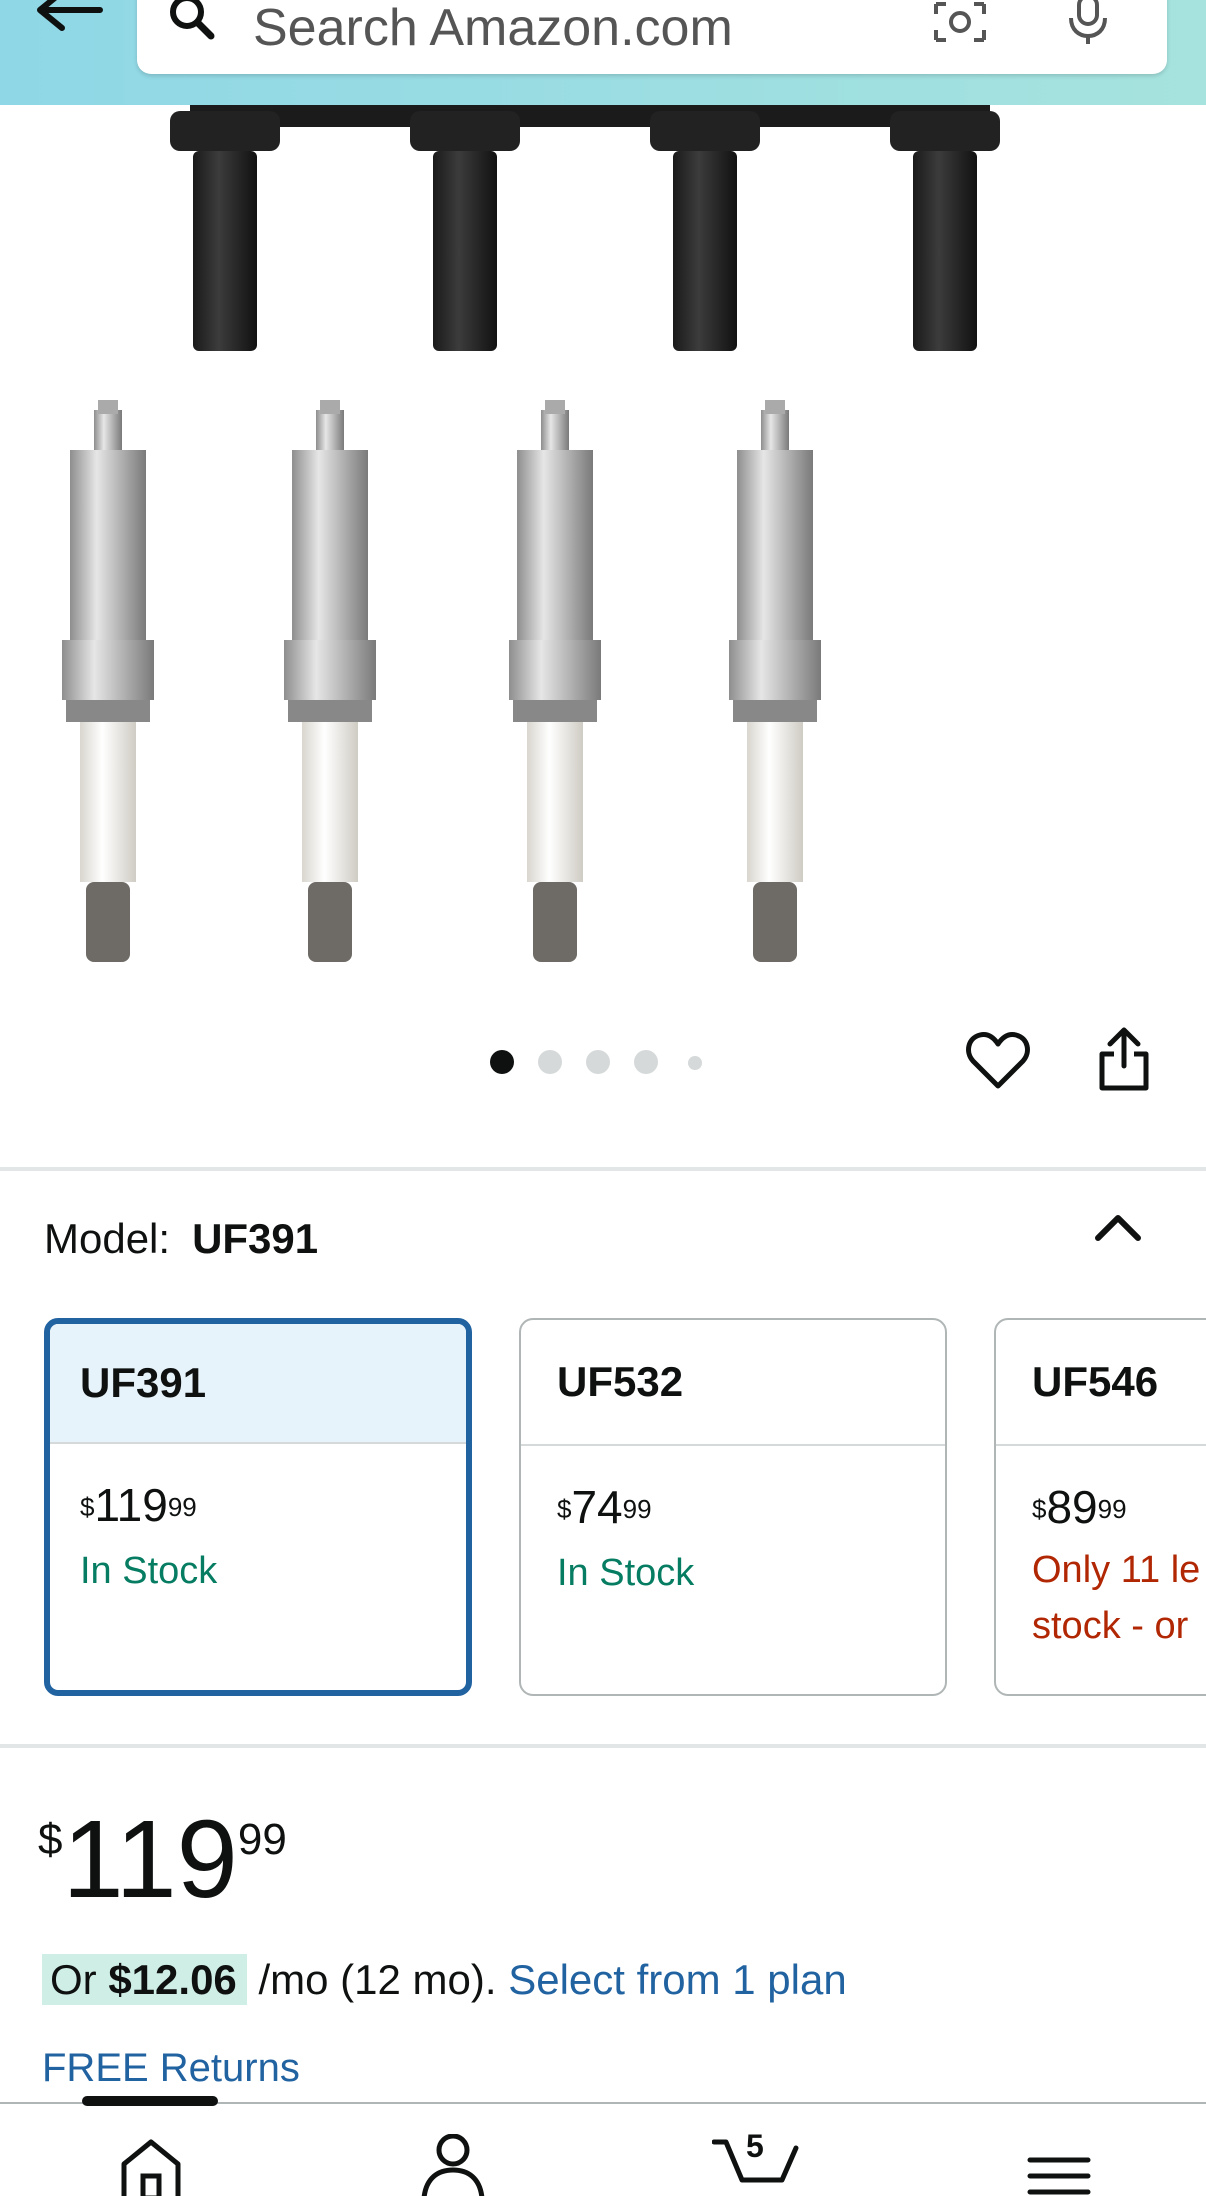 This screenshot has width=1206, height=2196. I want to click on microphone-icon, so click(1088, 23).